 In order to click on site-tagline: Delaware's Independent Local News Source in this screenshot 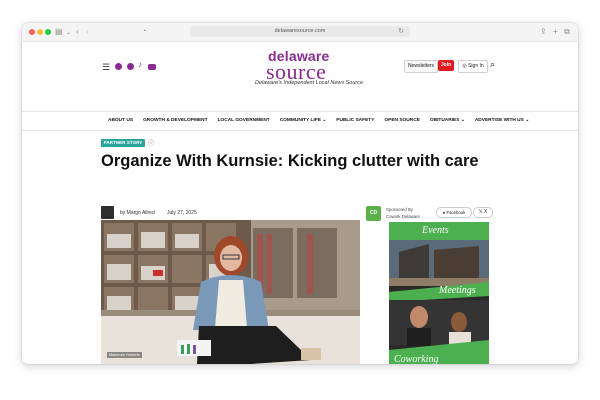, I will do `click(309, 83)`.